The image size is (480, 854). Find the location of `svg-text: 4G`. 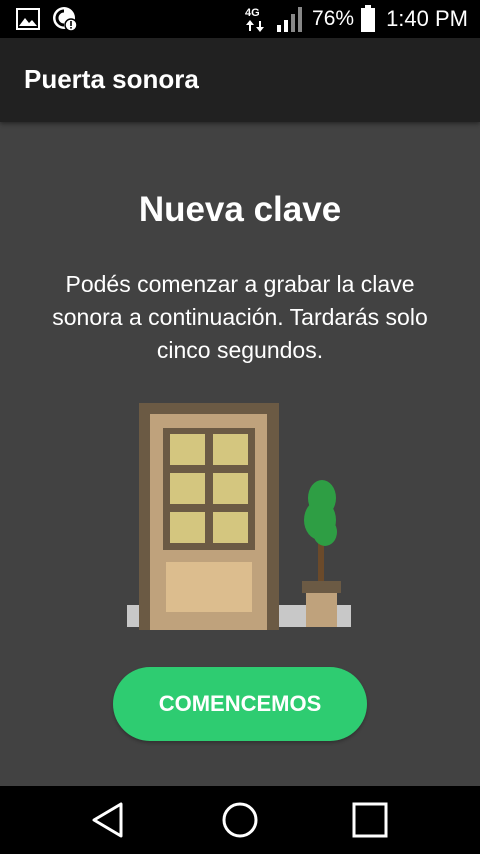

svg-text: 4G is located at coordinates (252, 13).